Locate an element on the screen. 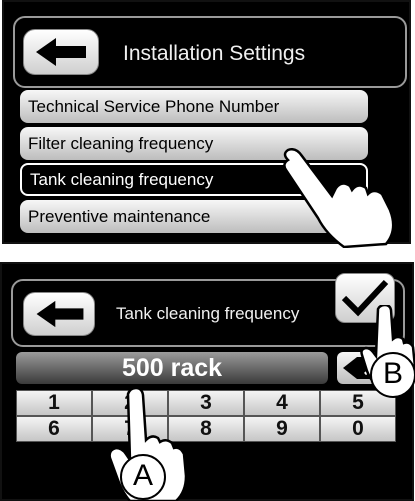 Image resolution: width=415 pixels, height=501 pixels. page-title: Installation Settings is located at coordinates (214, 53).